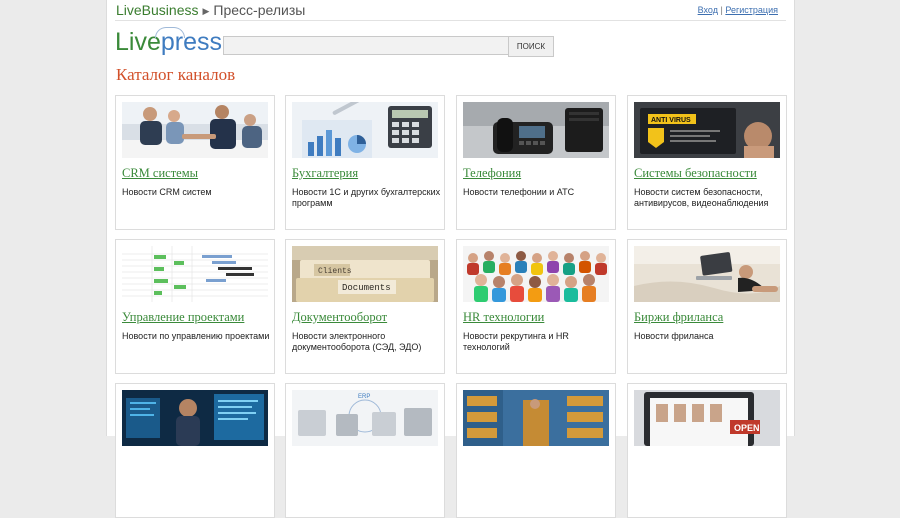 The height and width of the screenshot is (518, 900). I want to click on auth-links: Вход | Регистрация, so click(738, 10).